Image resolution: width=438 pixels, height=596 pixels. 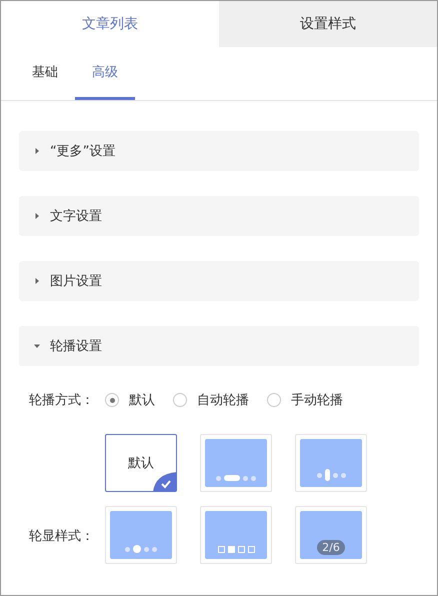 What do you see at coordinates (45, 73) in the screenshot?
I see `subtab: 基础` at bounding box center [45, 73].